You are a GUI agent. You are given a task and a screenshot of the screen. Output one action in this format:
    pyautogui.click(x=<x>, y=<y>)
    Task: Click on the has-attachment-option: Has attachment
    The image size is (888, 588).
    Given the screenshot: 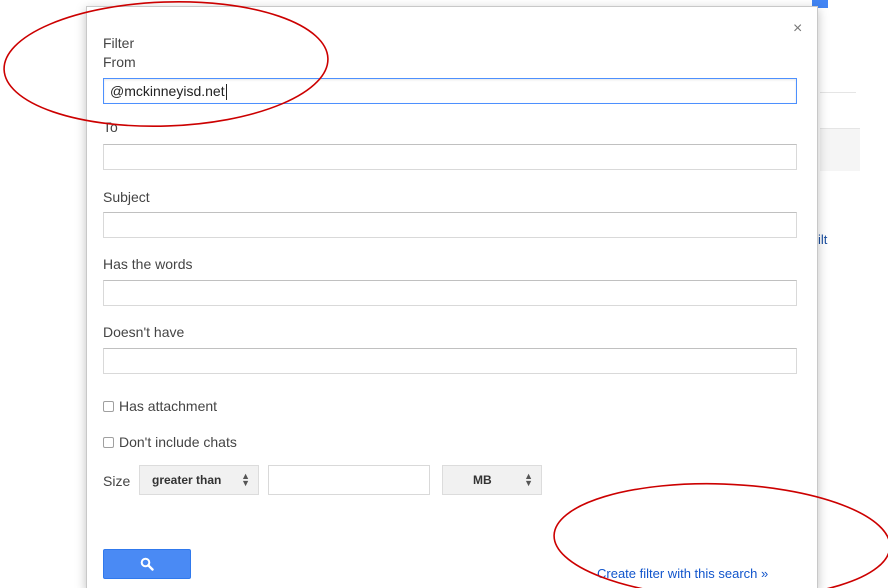 What is the action you would take?
    pyautogui.click(x=160, y=406)
    